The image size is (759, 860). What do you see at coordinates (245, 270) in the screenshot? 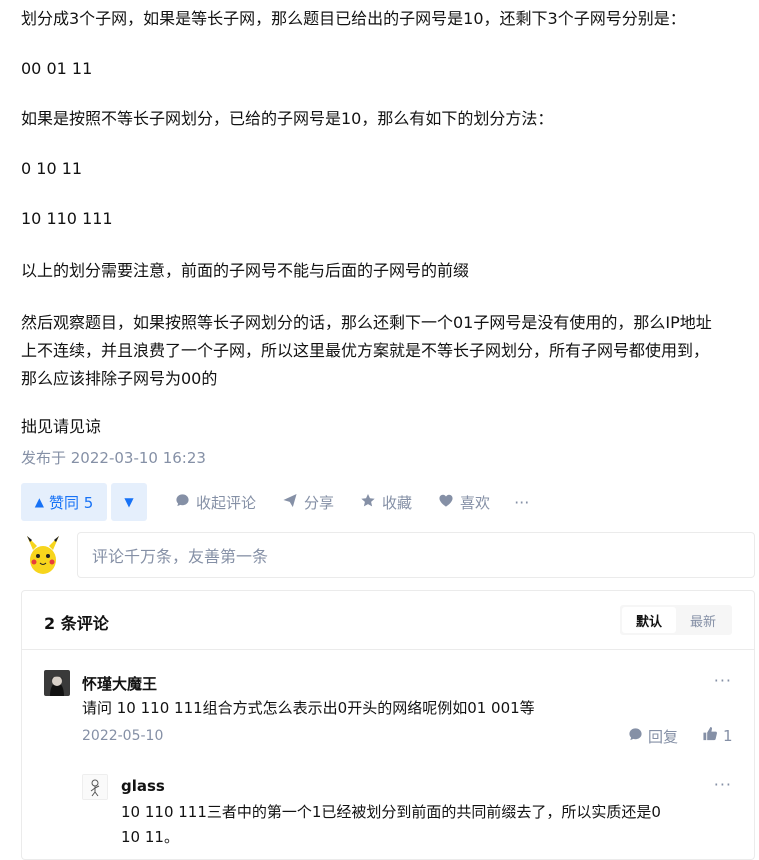
I see `article-paragraph: 以上的划分需要注意，前面的子网号不能与后面的子网号的前缀` at bounding box center [245, 270].